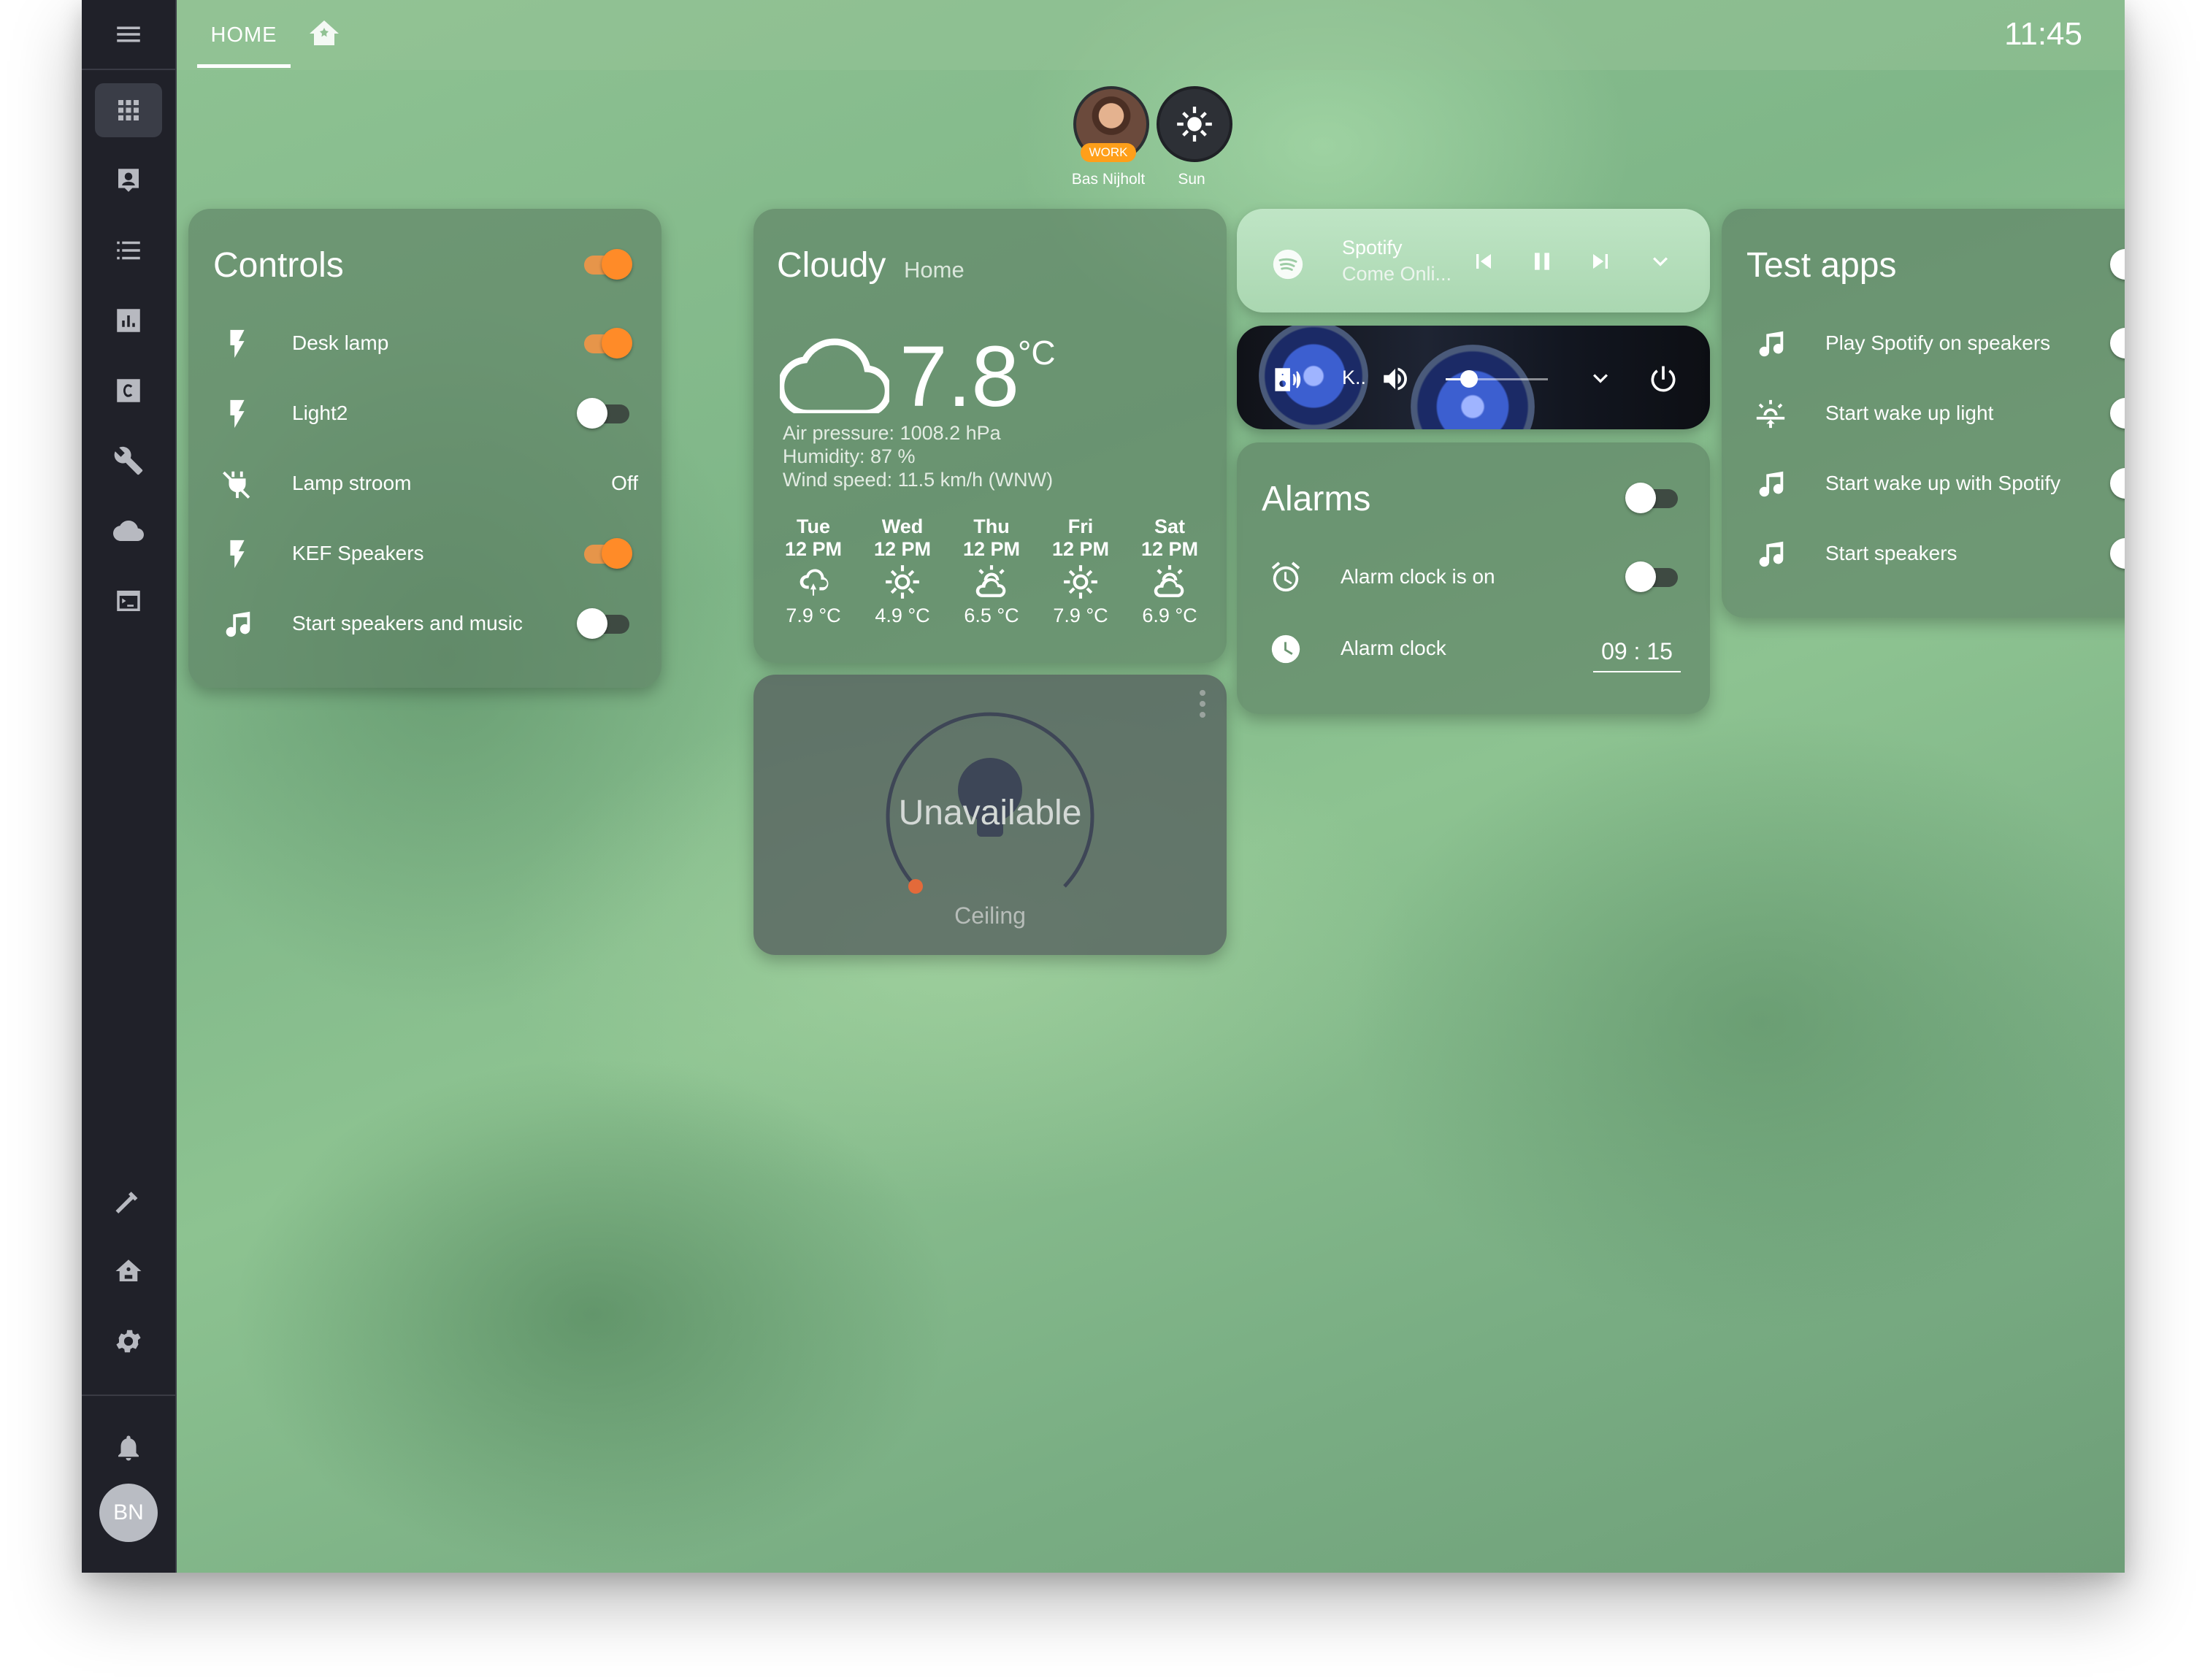 The image size is (2205, 1680). Describe the element at coordinates (915, 886) in the screenshot. I see `dial-handle` at that location.